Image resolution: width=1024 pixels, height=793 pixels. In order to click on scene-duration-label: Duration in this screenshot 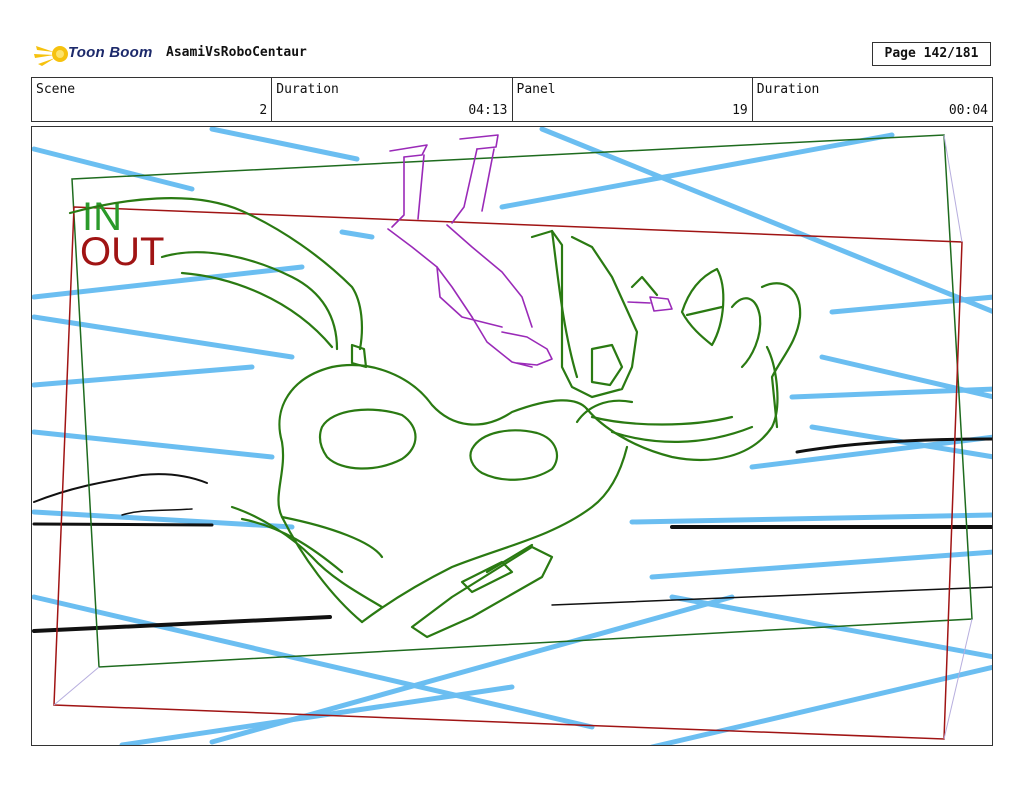, I will do `click(307, 89)`.